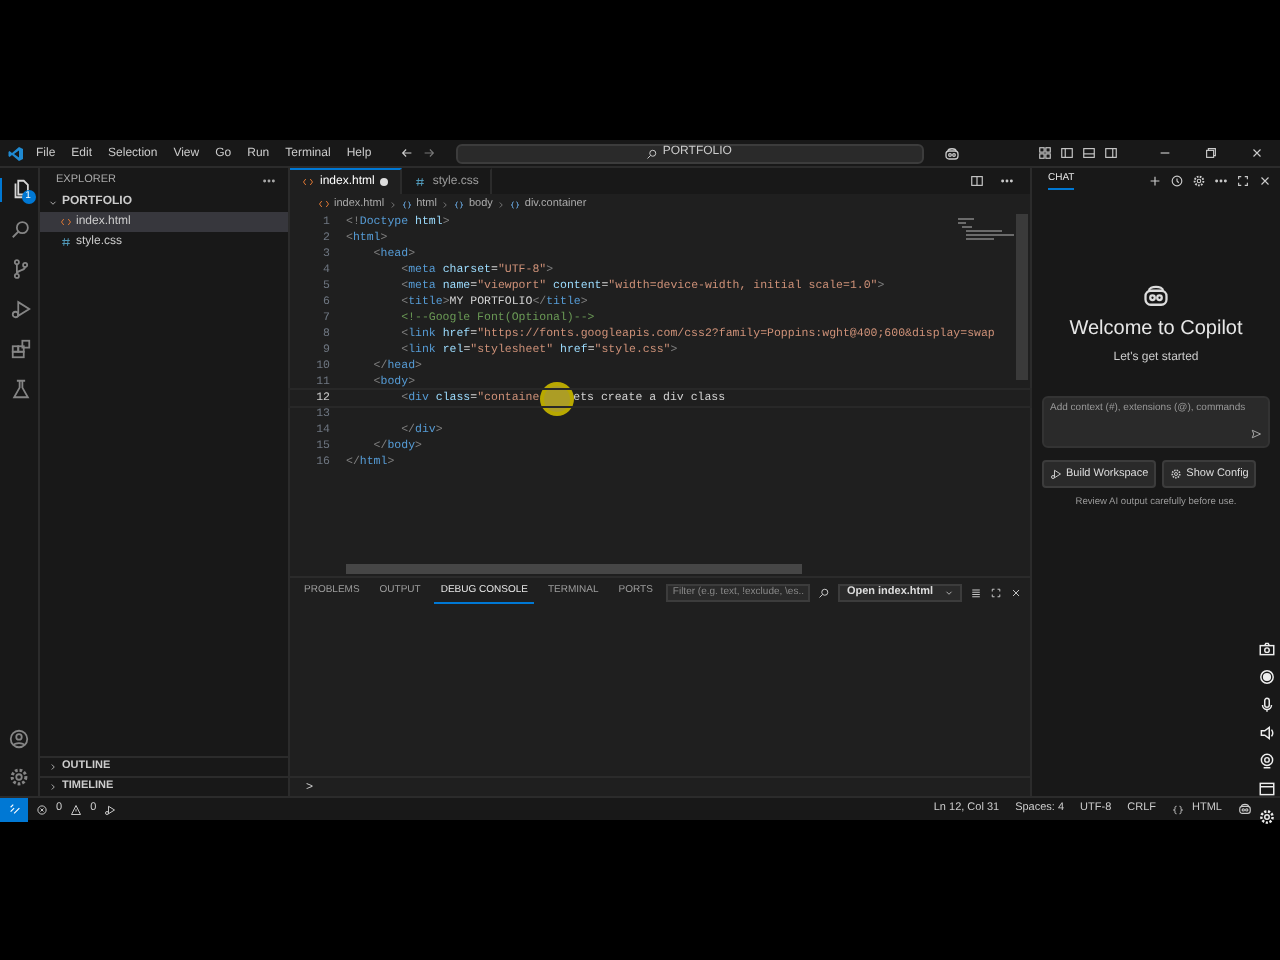 The image size is (1280, 960). What do you see at coordinates (406, 153) in the screenshot?
I see `back-arrow-icon` at bounding box center [406, 153].